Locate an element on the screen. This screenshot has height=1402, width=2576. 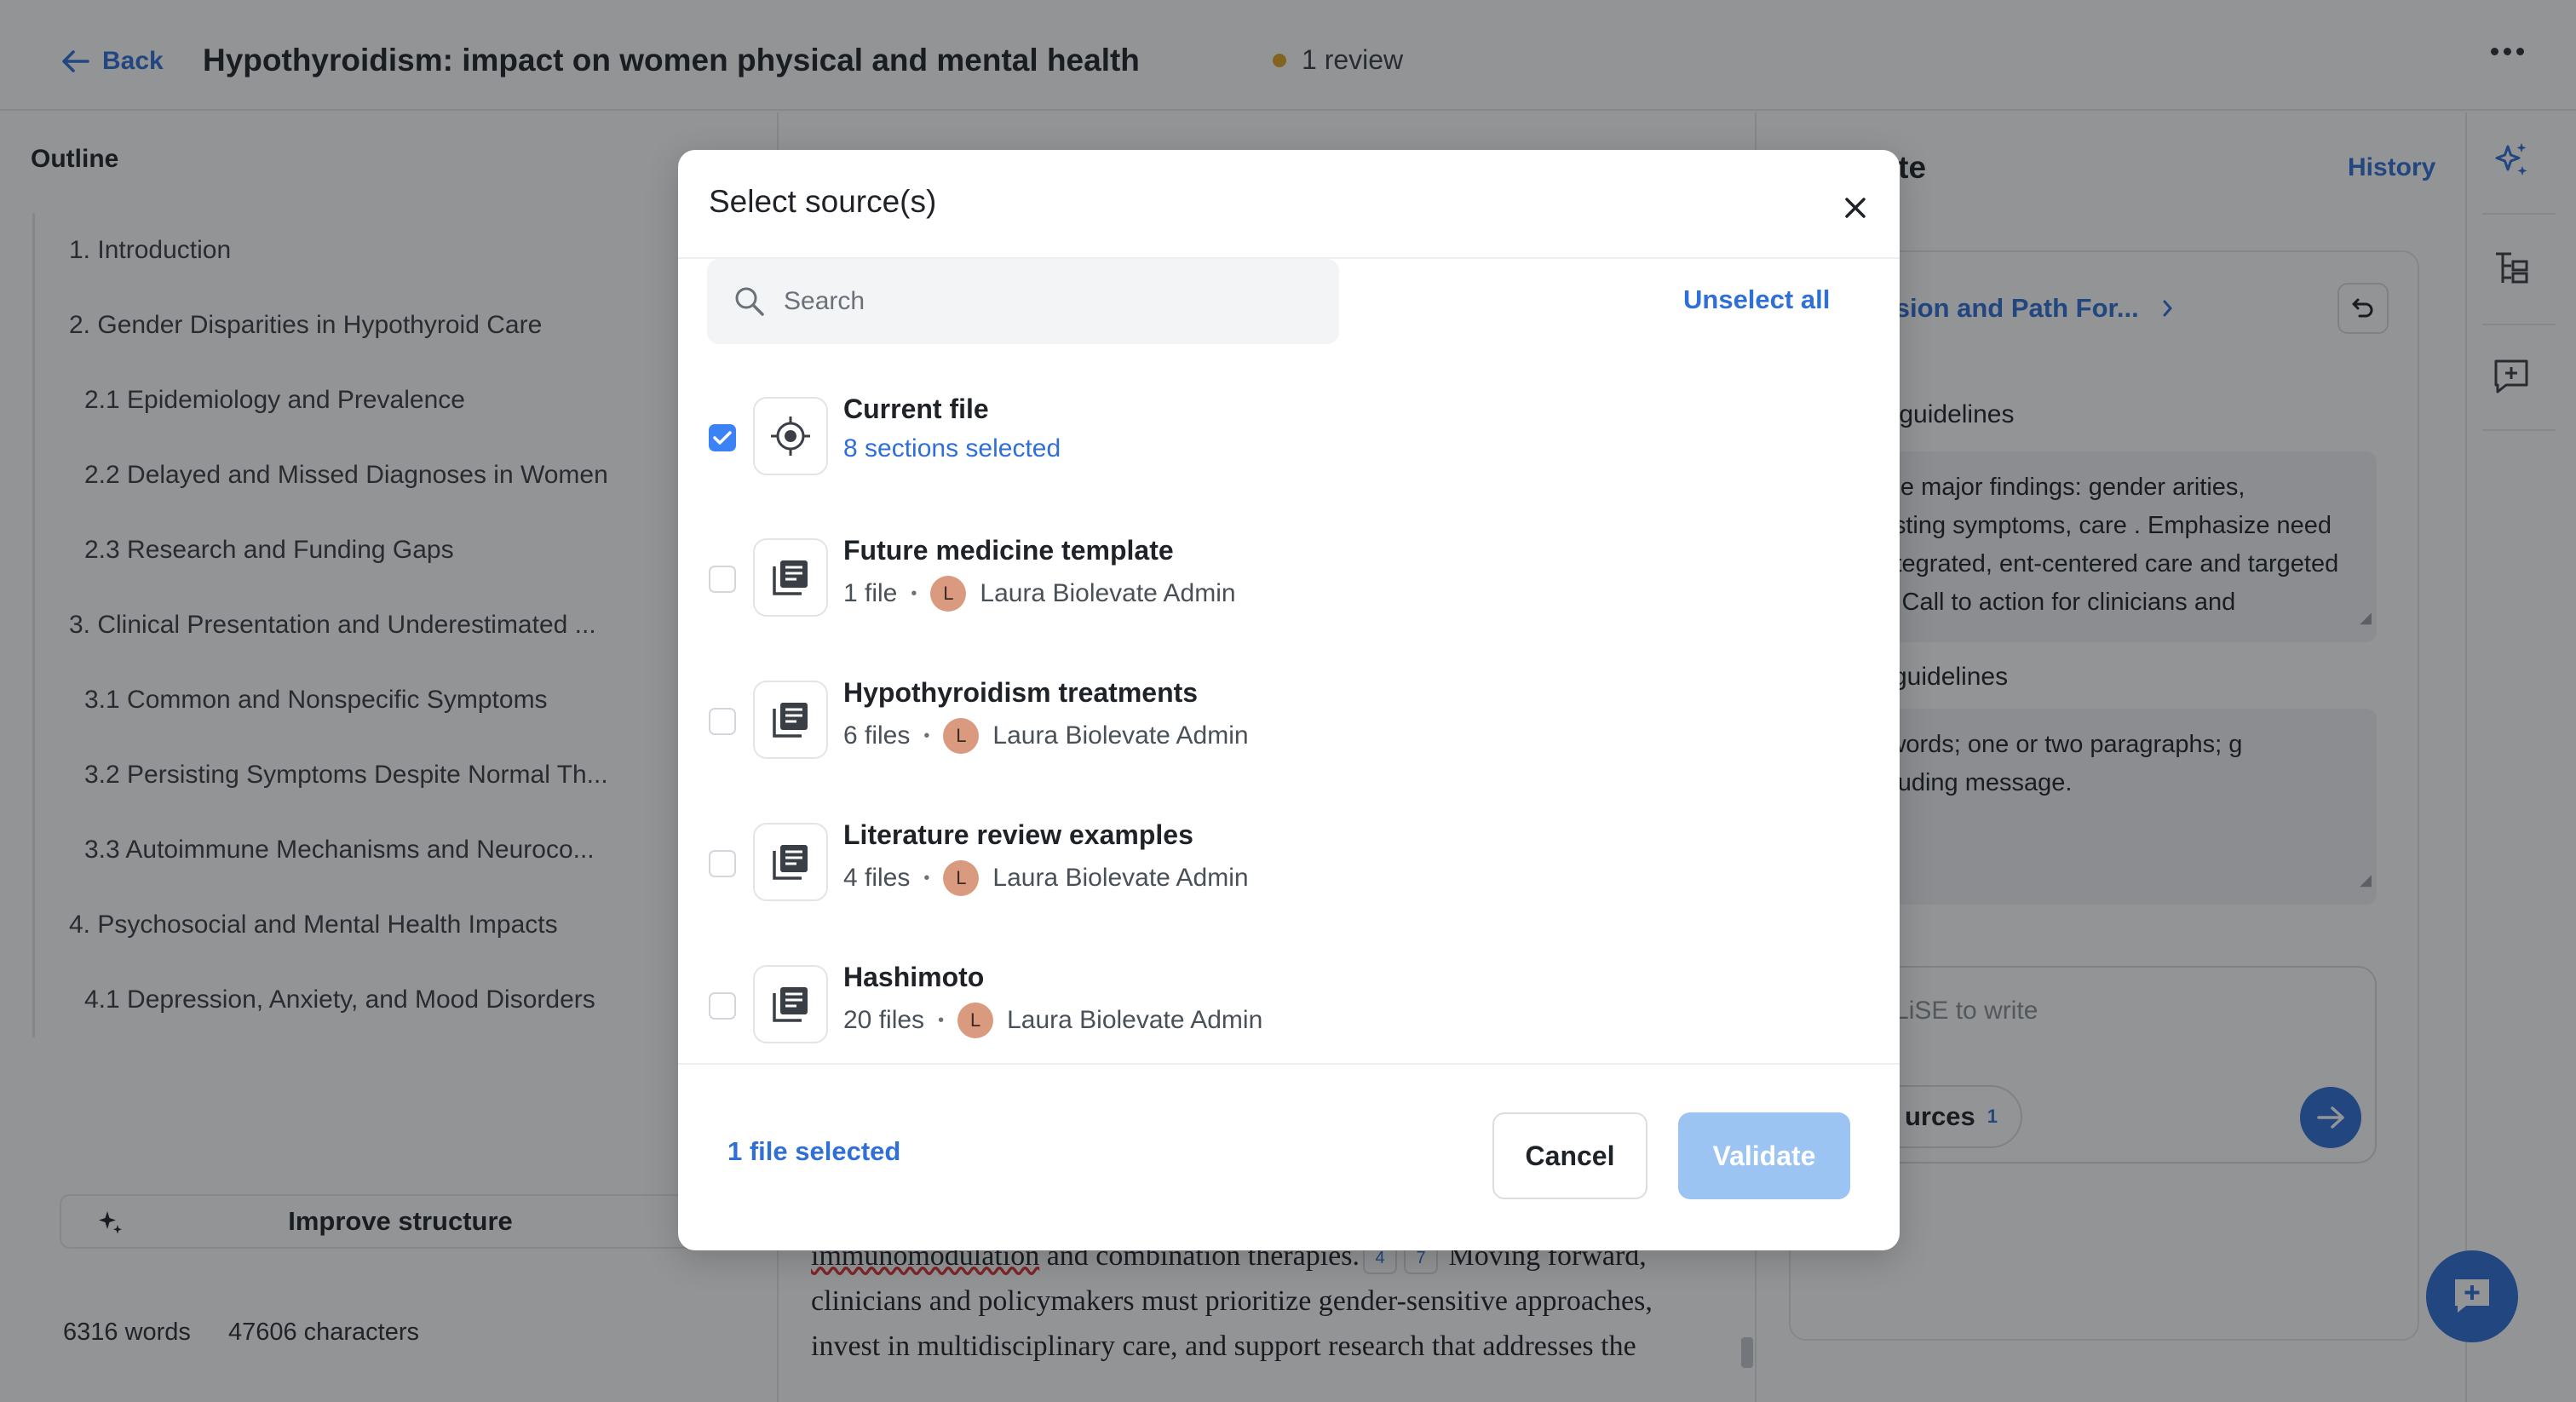
source-meta: 6 files • L Laura Biolevate Admin is located at coordinates (1046, 736).